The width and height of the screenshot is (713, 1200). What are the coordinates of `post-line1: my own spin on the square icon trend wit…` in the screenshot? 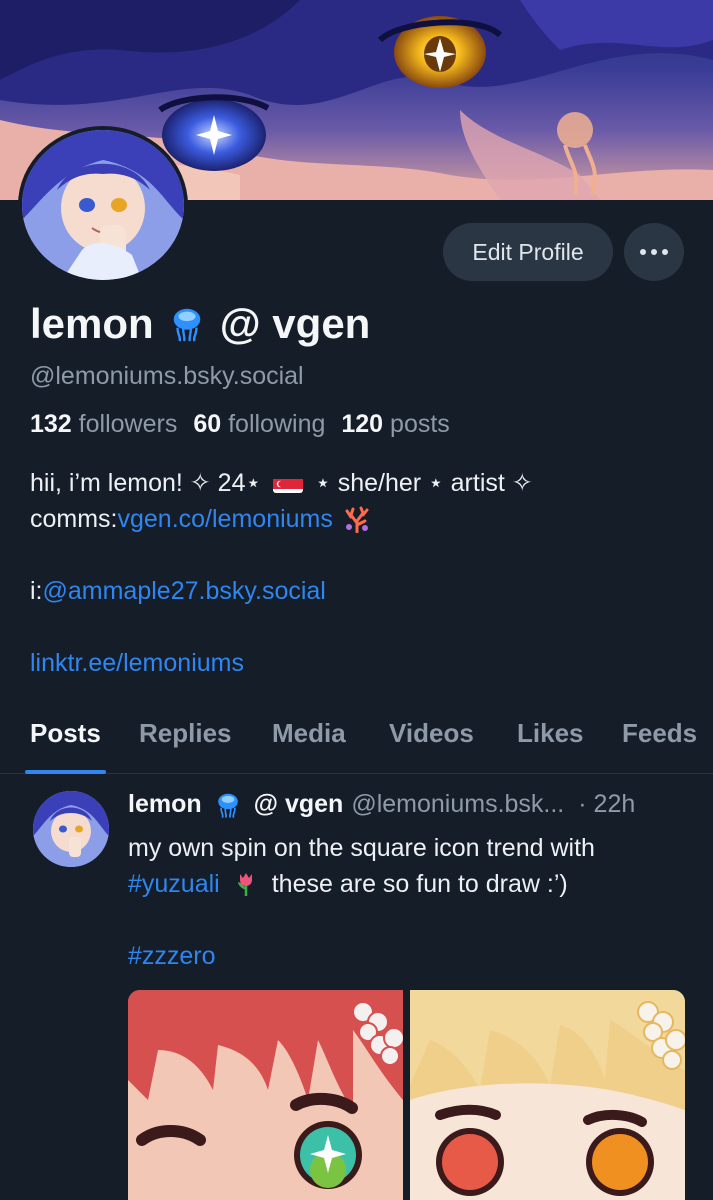 It's located at (361, 848).